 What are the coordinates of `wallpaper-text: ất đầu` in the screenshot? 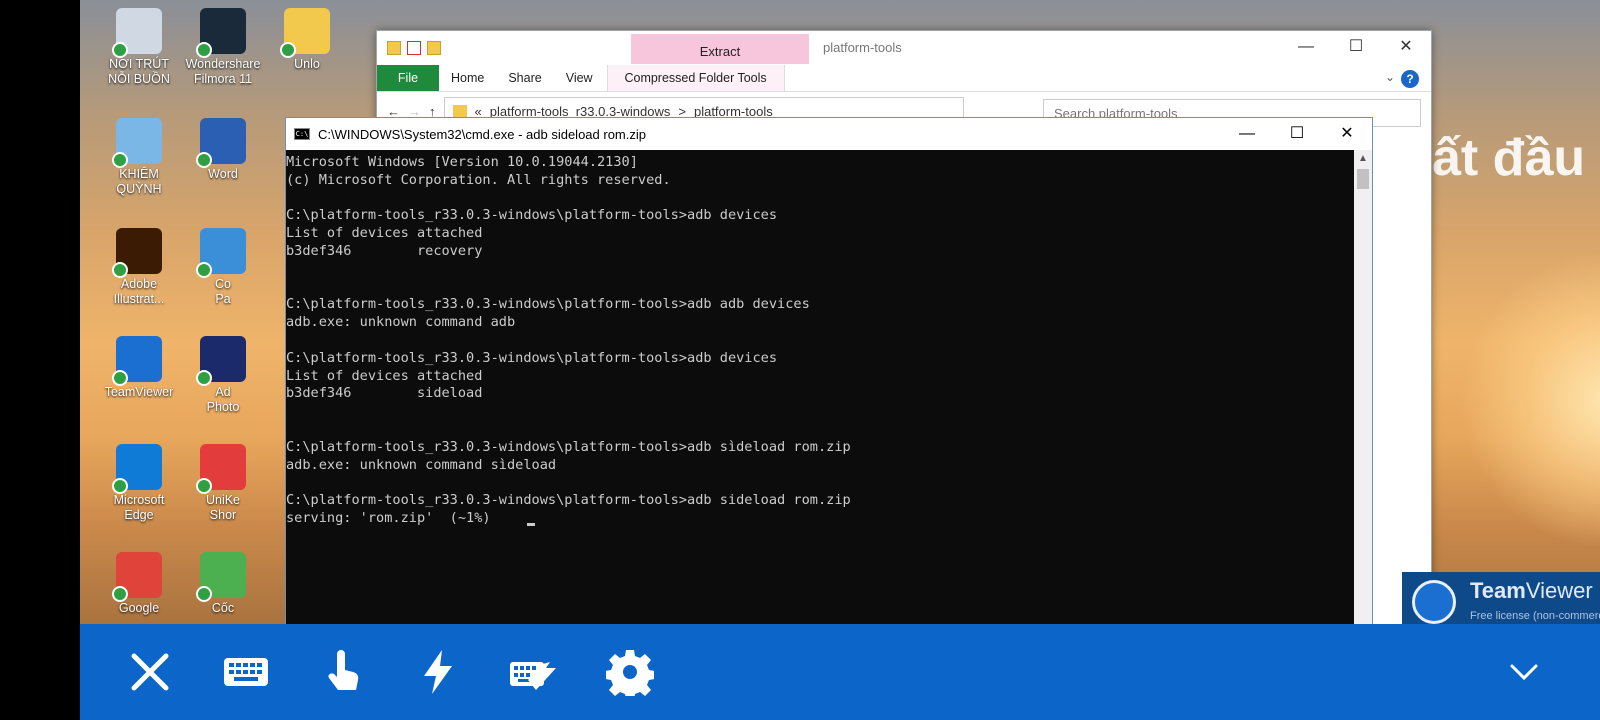 It's located at (1509, 158).